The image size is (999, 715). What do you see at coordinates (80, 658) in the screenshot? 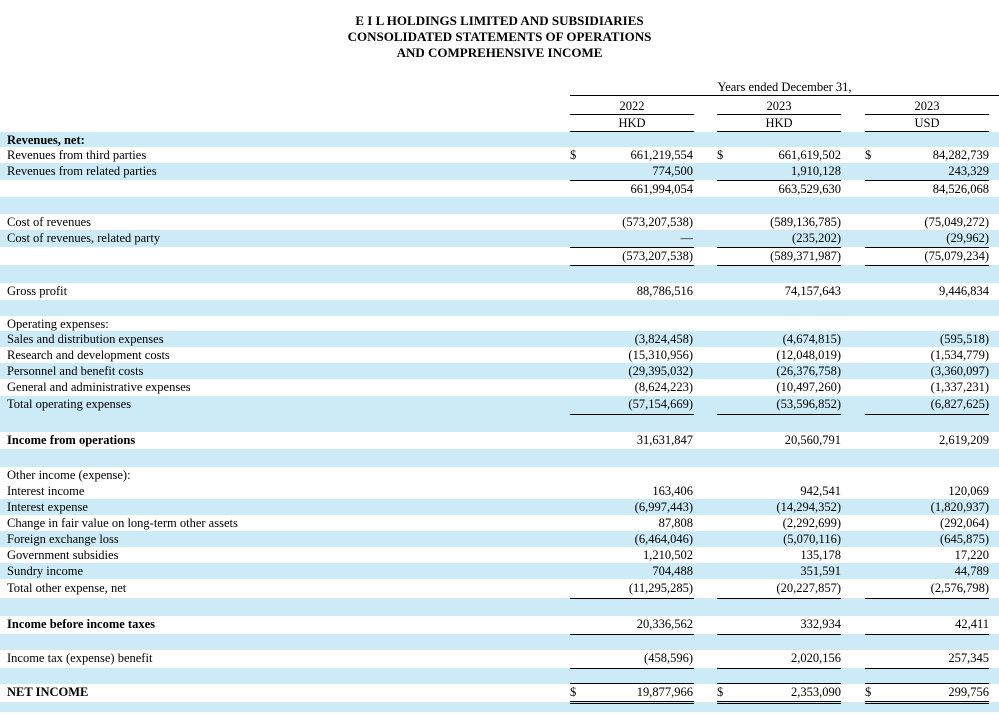
I see `row-label: Income tax (expense) benefit` at bounding box center [80, 658].